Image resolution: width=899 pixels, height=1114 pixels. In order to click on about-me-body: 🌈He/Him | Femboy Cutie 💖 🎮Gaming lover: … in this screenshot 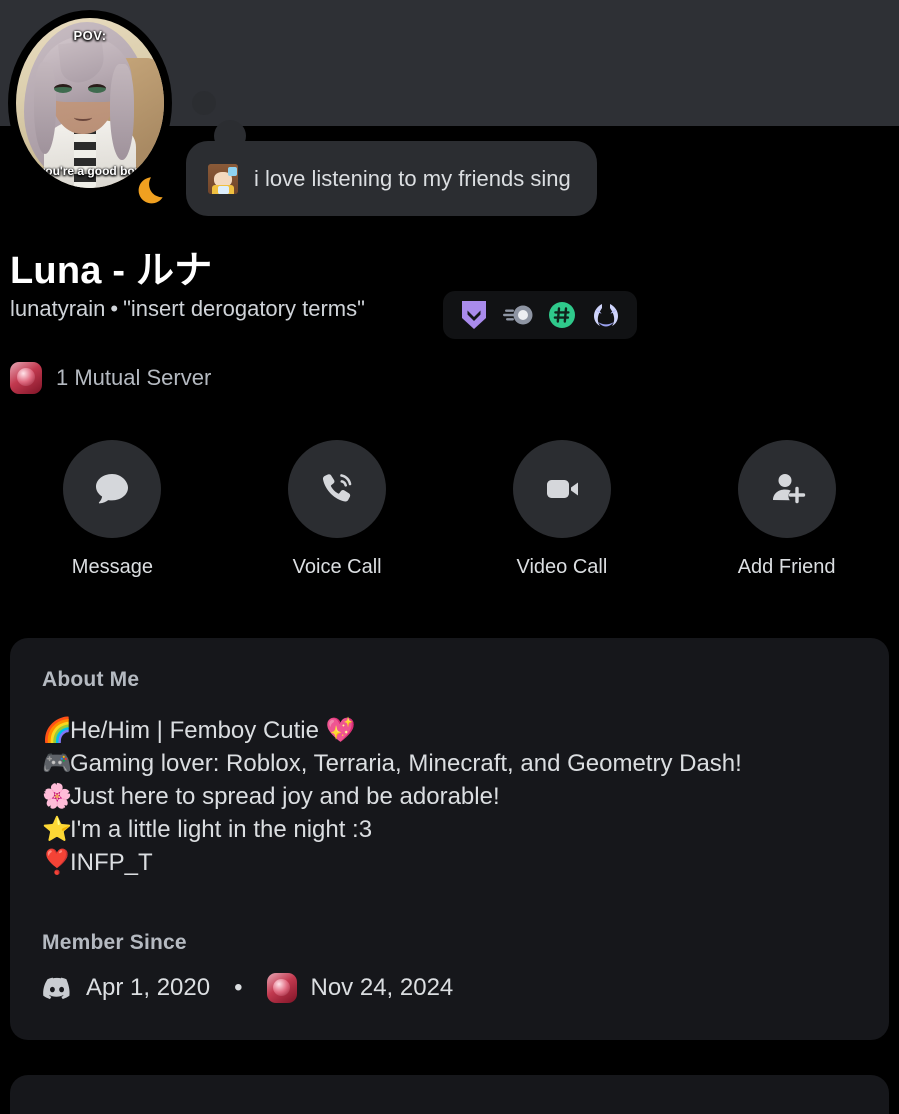, I will do `click(449, 796)`.